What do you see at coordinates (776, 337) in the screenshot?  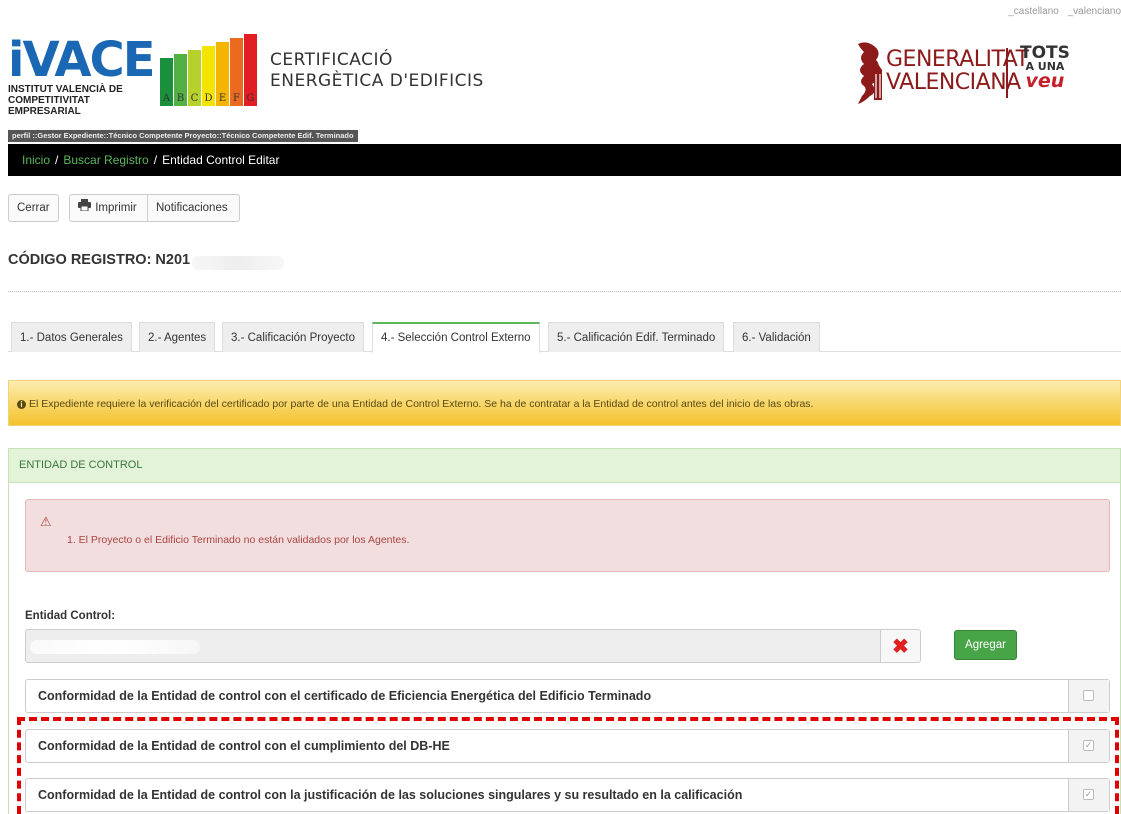 I see `tab-validacion: 6.- Validación` at bounding box center [776, 337].